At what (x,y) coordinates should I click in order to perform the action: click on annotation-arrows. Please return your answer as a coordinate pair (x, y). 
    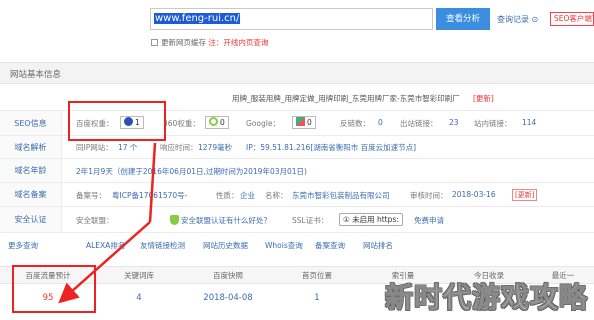
    Looking at the image, I should click on (107, 223).